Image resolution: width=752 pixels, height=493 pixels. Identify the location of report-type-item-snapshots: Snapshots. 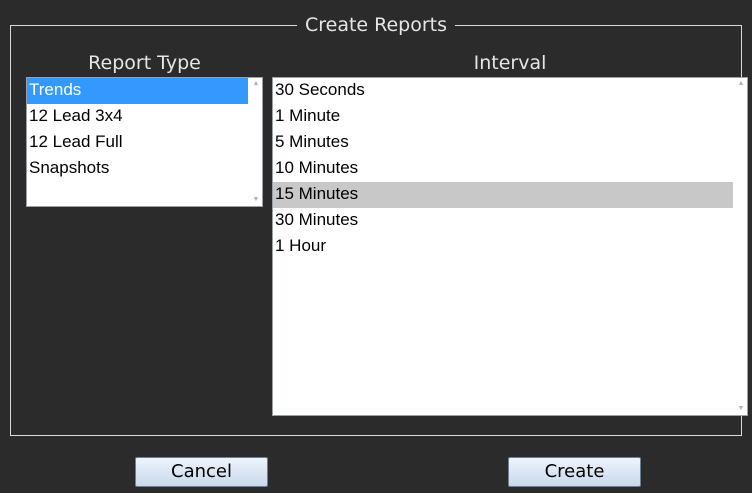
(144, 169).